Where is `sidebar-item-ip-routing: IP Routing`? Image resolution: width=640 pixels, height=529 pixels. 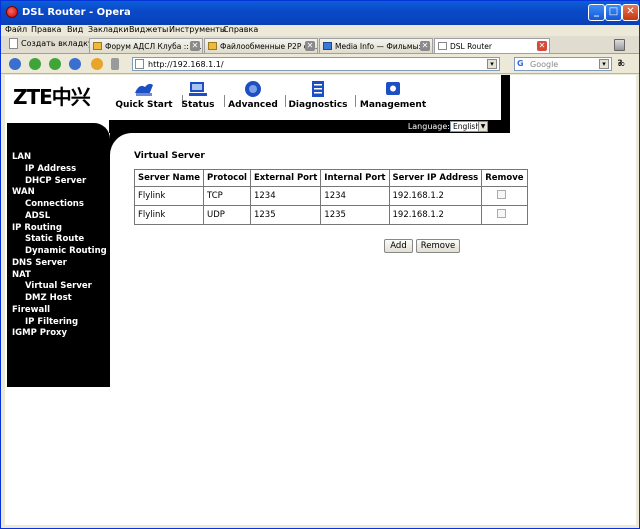 sidebar-item-ip-routing: IP Routing is located at coordinates (37, 228).